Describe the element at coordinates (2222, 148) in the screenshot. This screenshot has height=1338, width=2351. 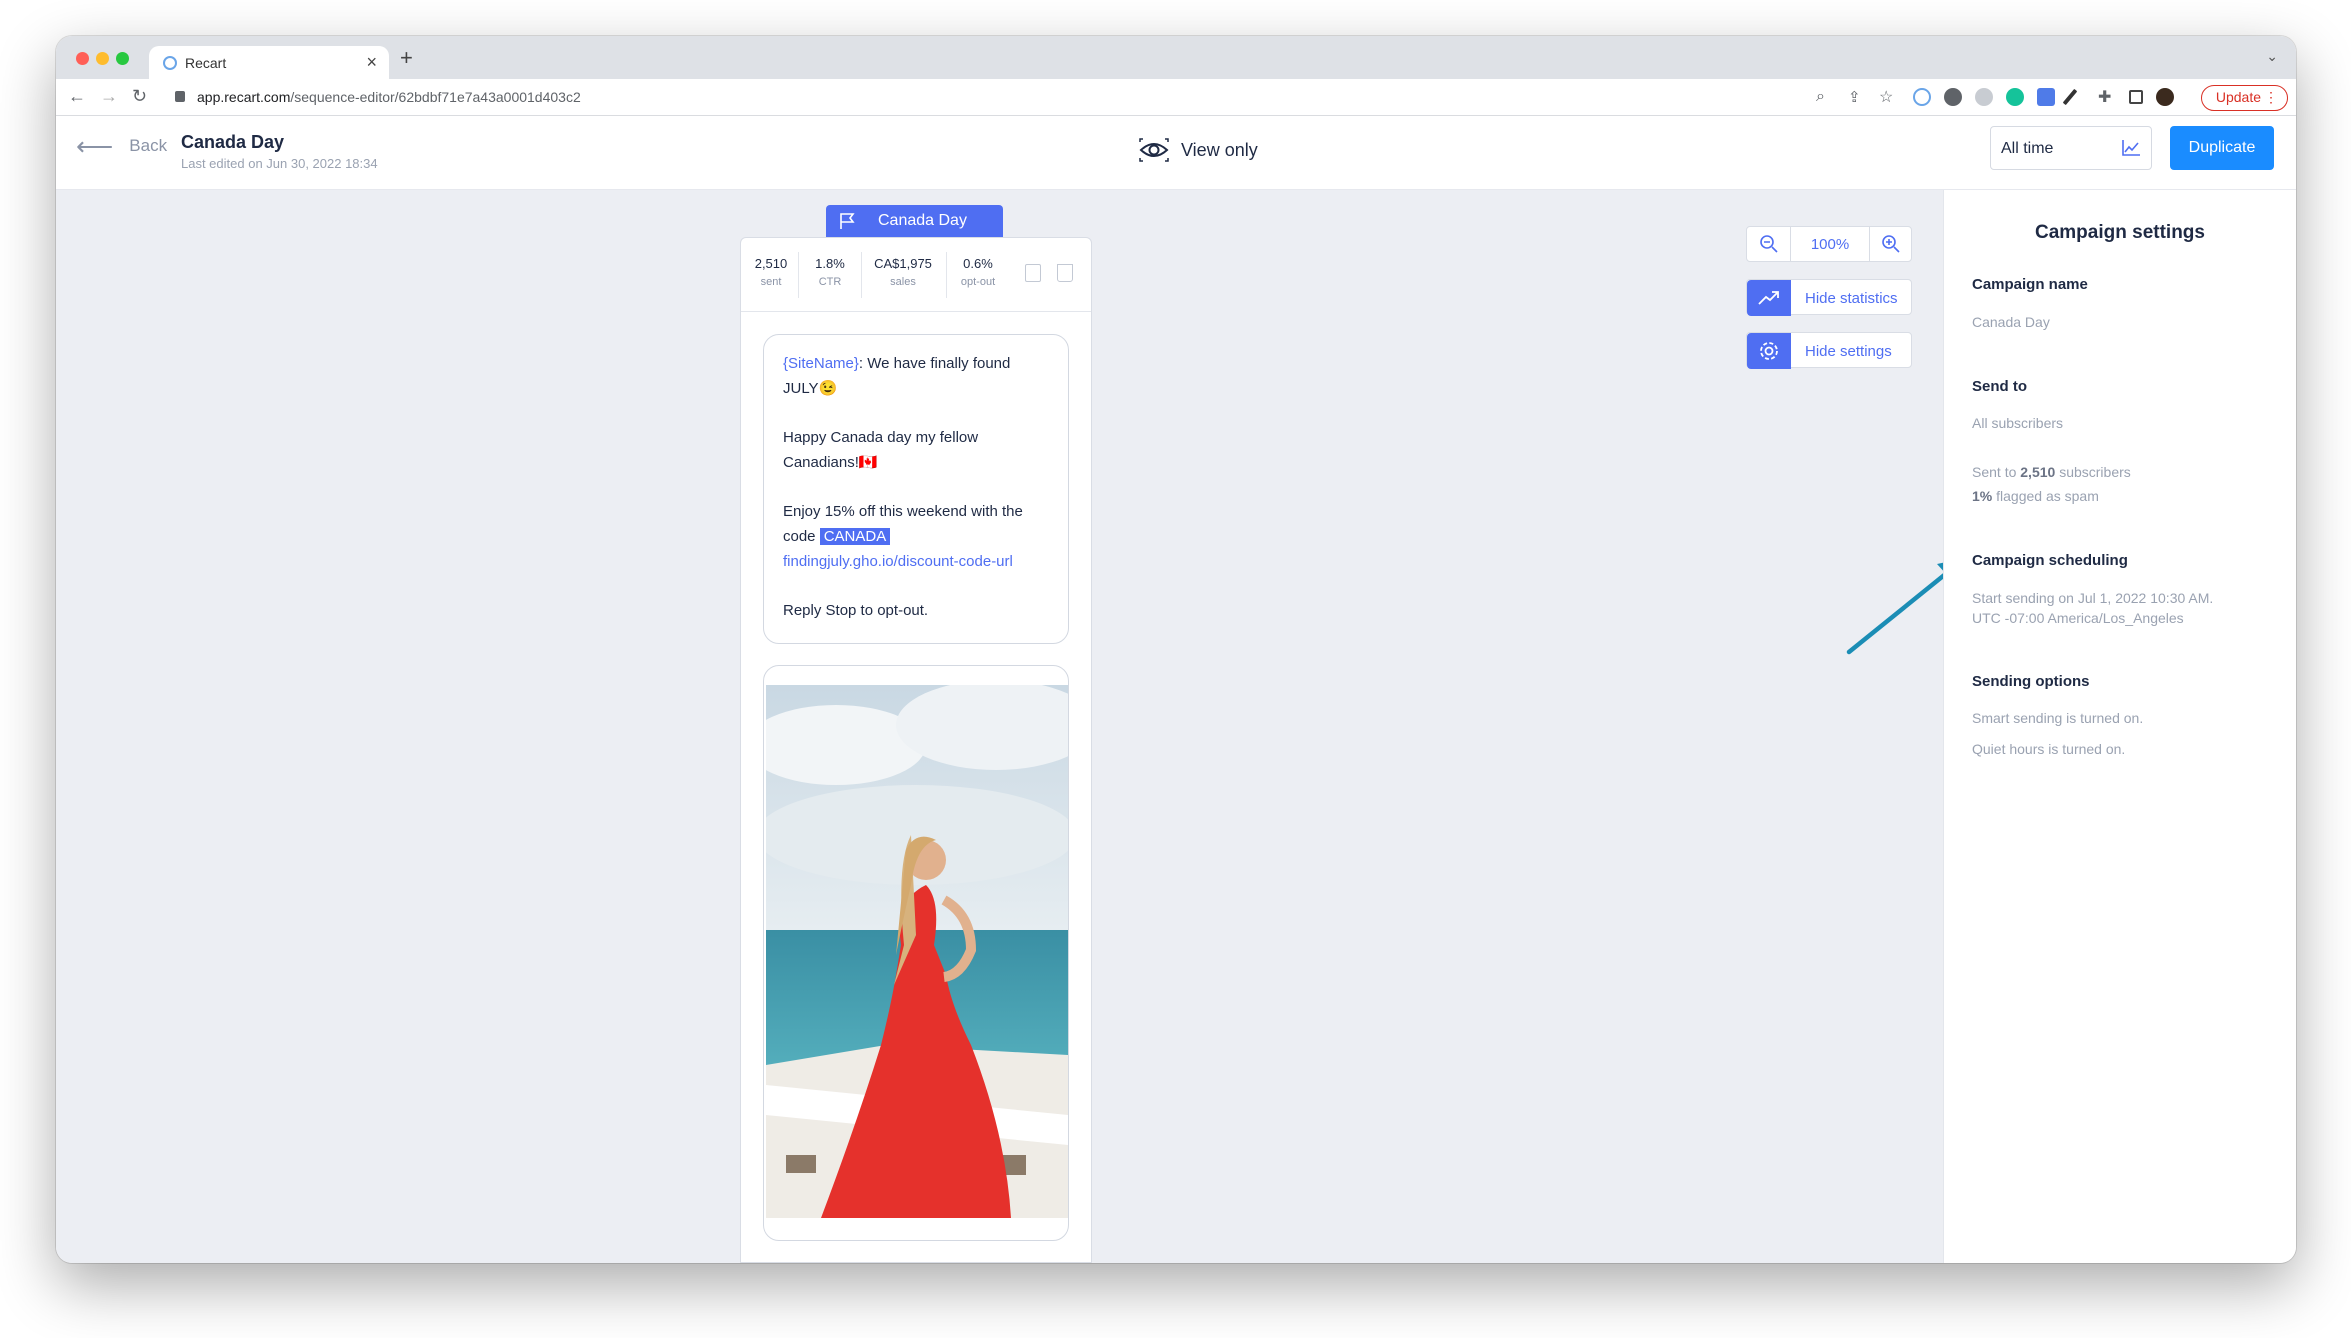
I see `duplicate-button: Duplicate` at that location.